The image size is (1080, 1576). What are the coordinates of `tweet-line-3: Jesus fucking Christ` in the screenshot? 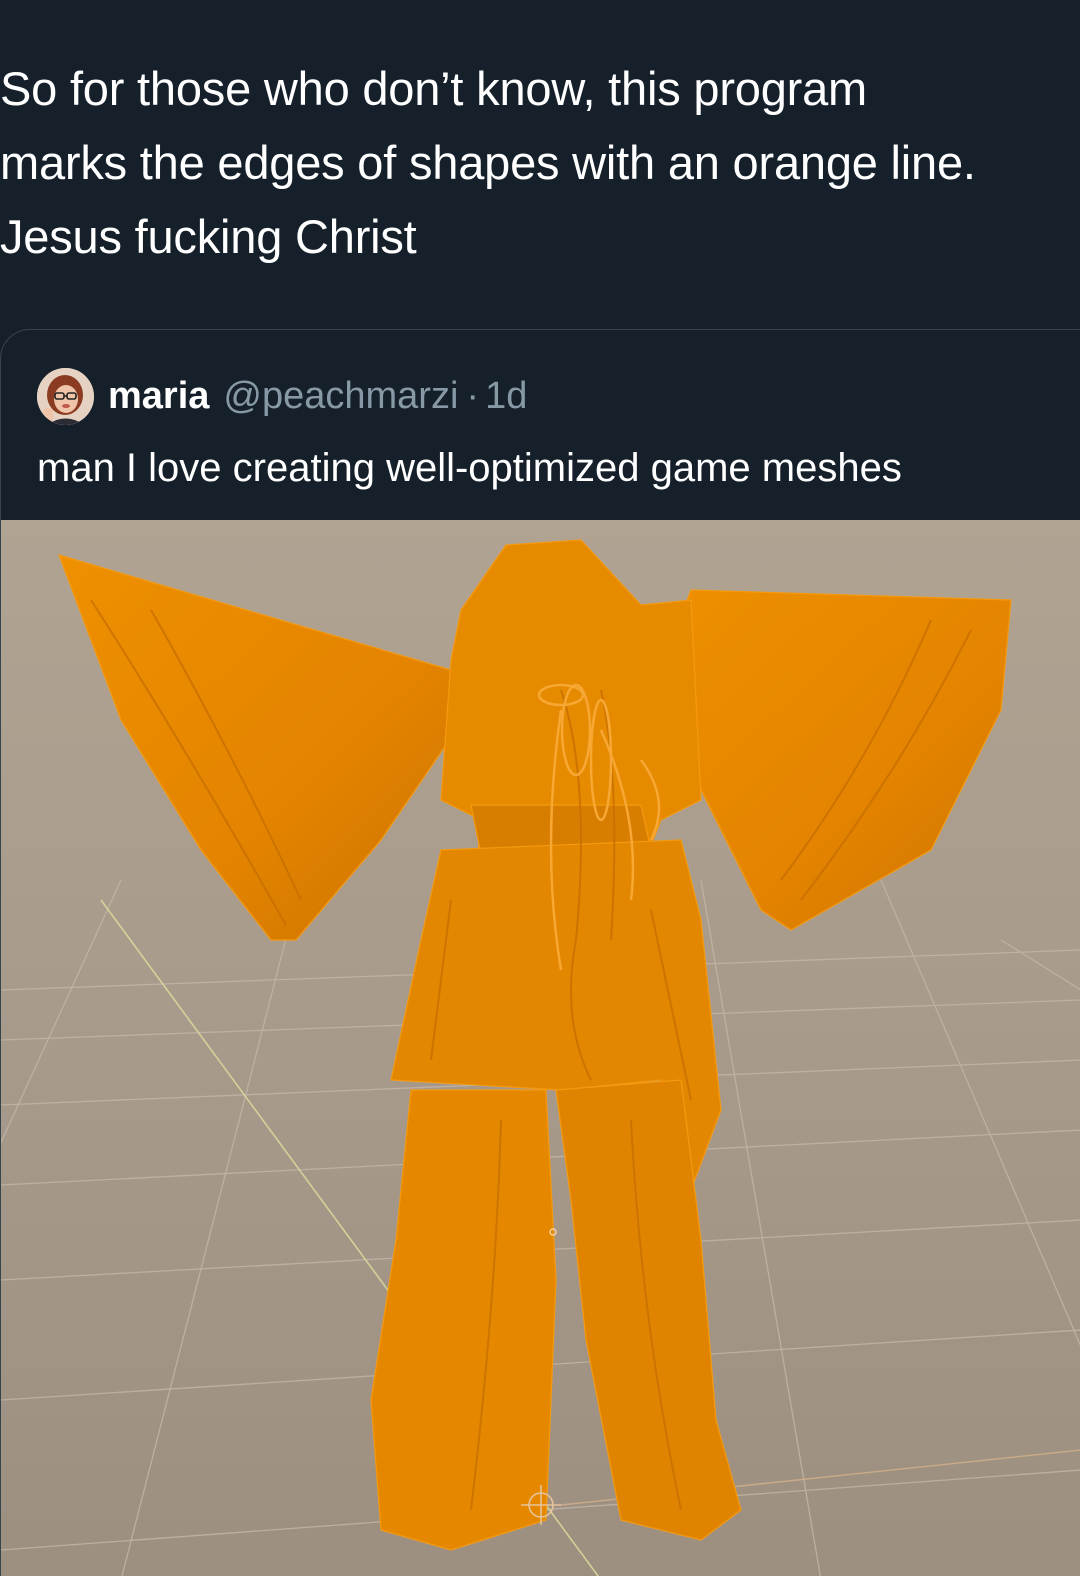 It's located at (208, 236).